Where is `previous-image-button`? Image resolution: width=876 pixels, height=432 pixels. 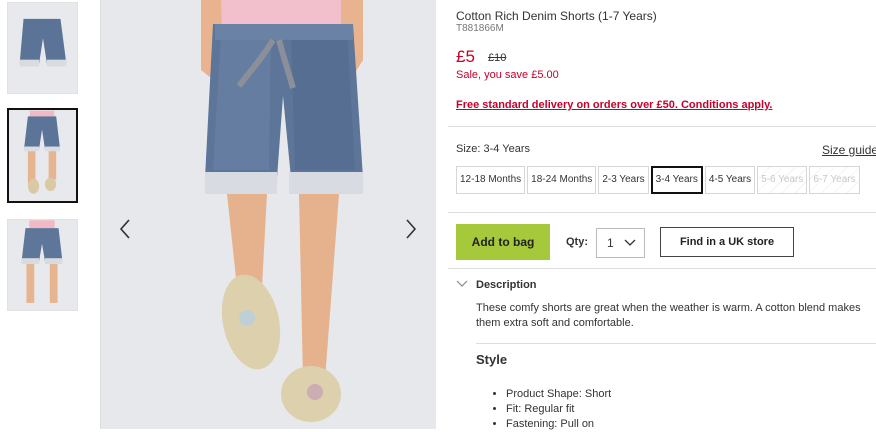 previous-image-button is located at coordinates (125, 229).